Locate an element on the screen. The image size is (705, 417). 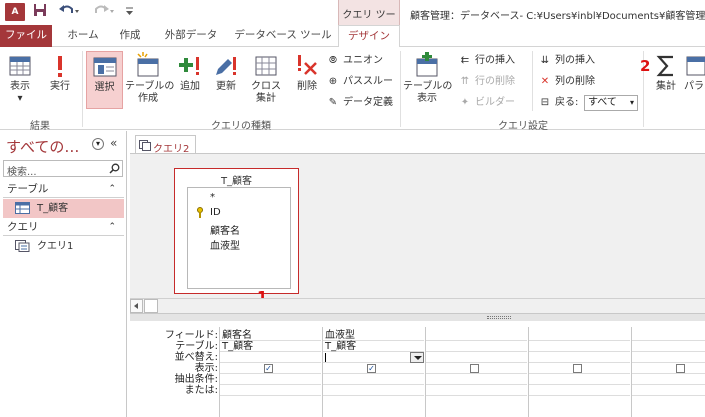
builder-button: ✦ ビルダー is located at coordinates (486, 103).